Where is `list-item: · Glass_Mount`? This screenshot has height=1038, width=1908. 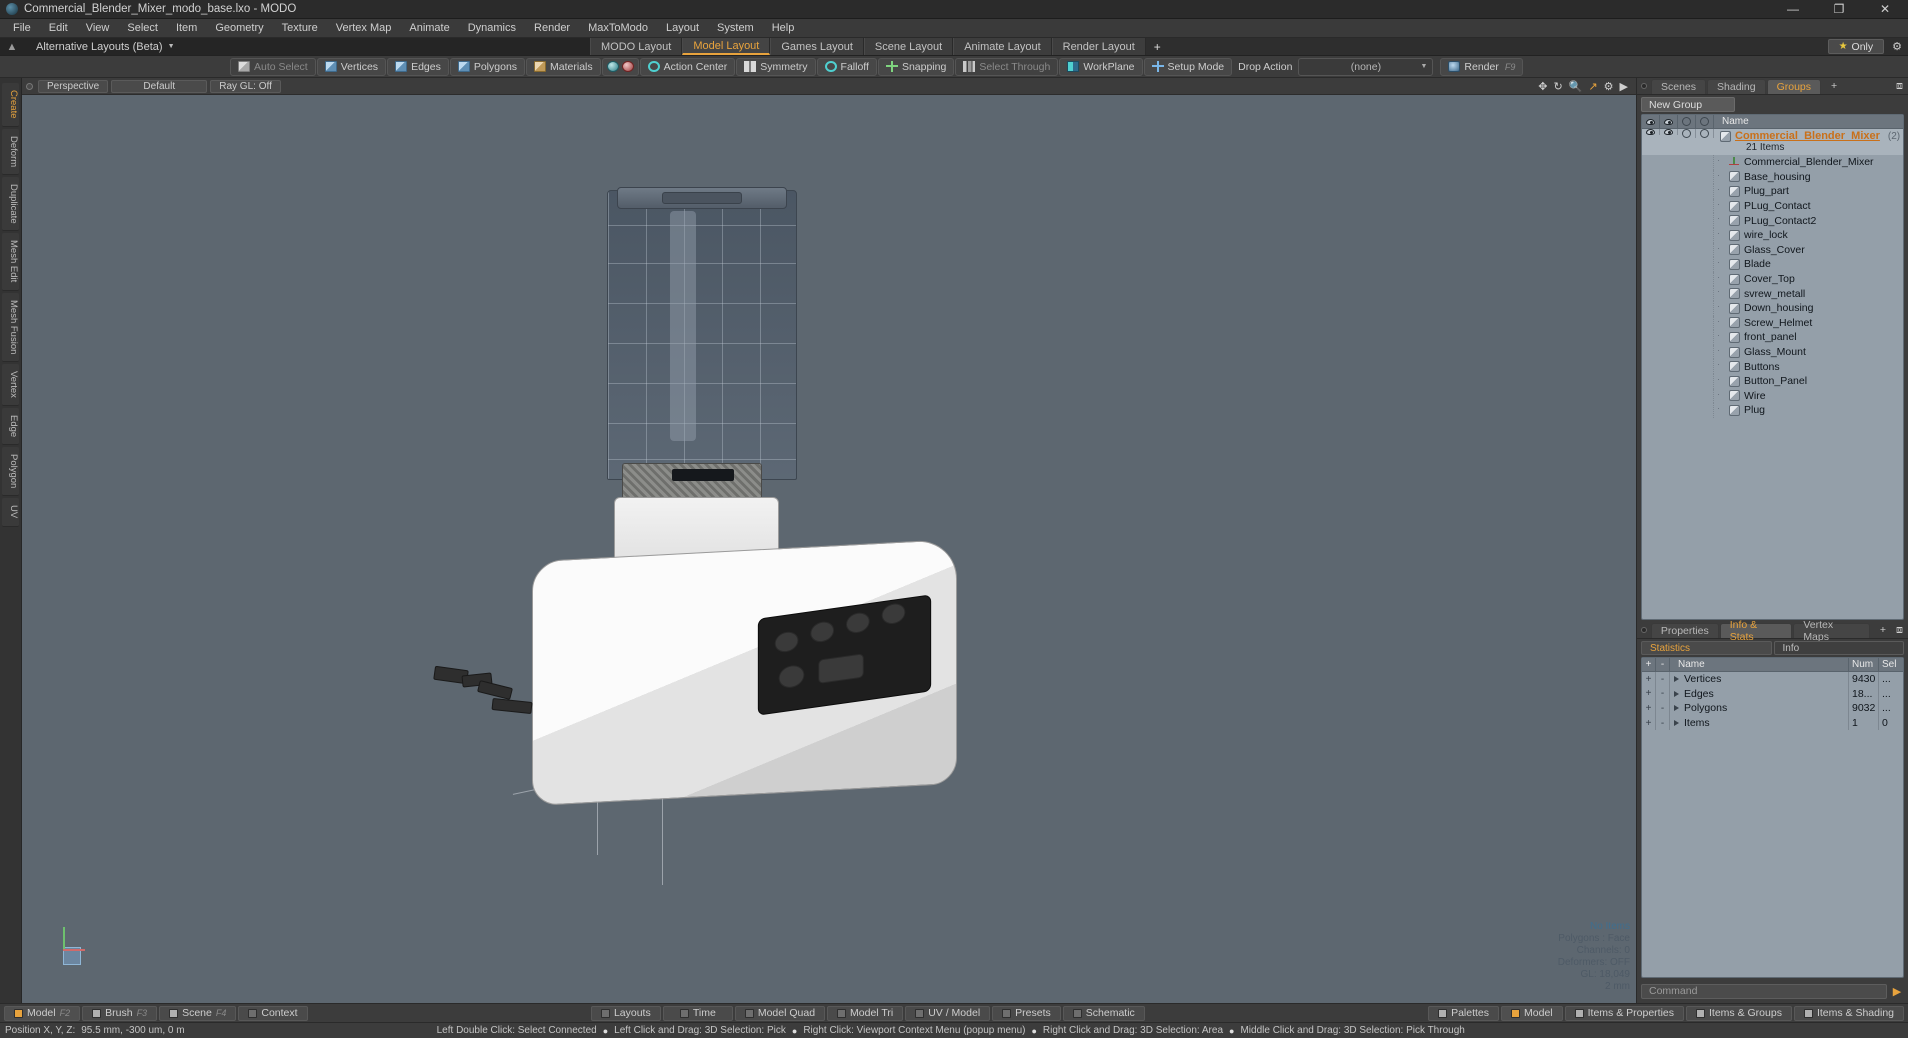 list-item: · Glass_Mount is located at coordinates (1772, 352).